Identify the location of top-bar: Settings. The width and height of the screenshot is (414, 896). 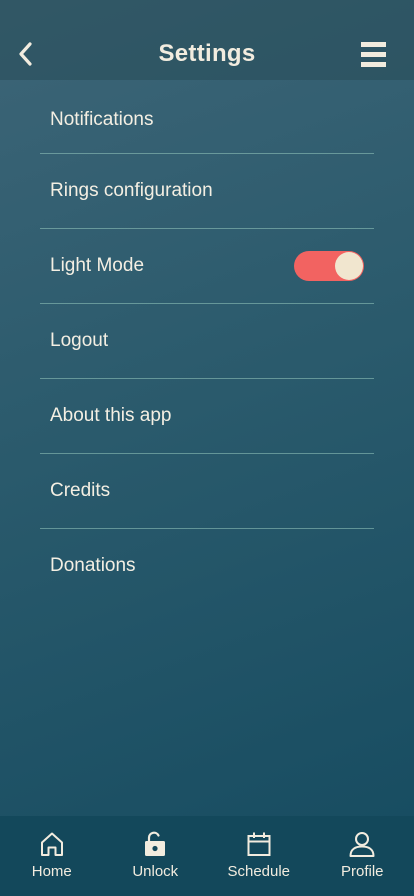
(207, 40).